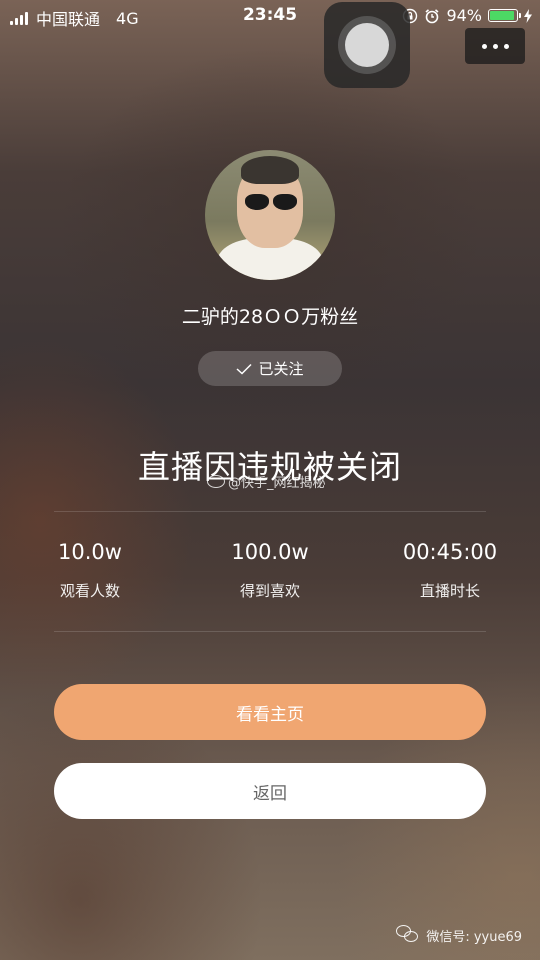 Image resolution: width=540 pixels, height=960 pixels. Describe the element at coordinates (281, 369) in the screenshot. I see `follow-label: 已关注` at that location.